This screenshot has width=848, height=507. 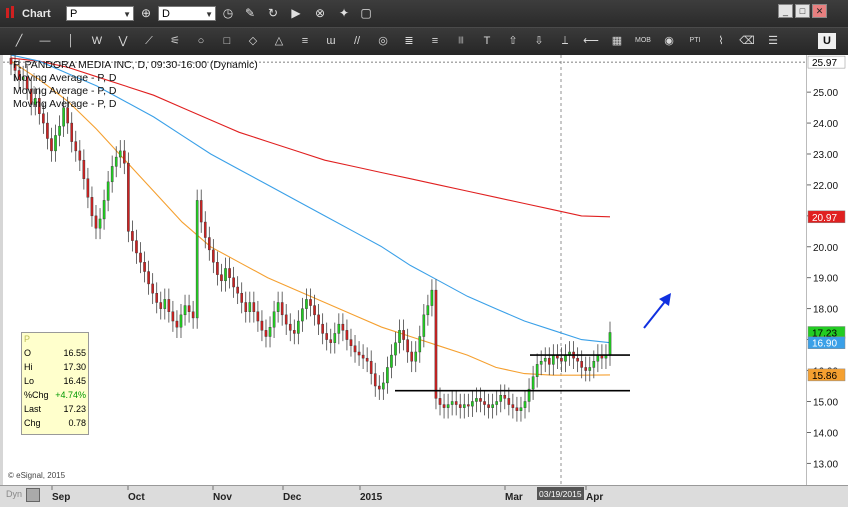 I want to click on drawing-tool-1-icon: —, so click(x=45, y=41).